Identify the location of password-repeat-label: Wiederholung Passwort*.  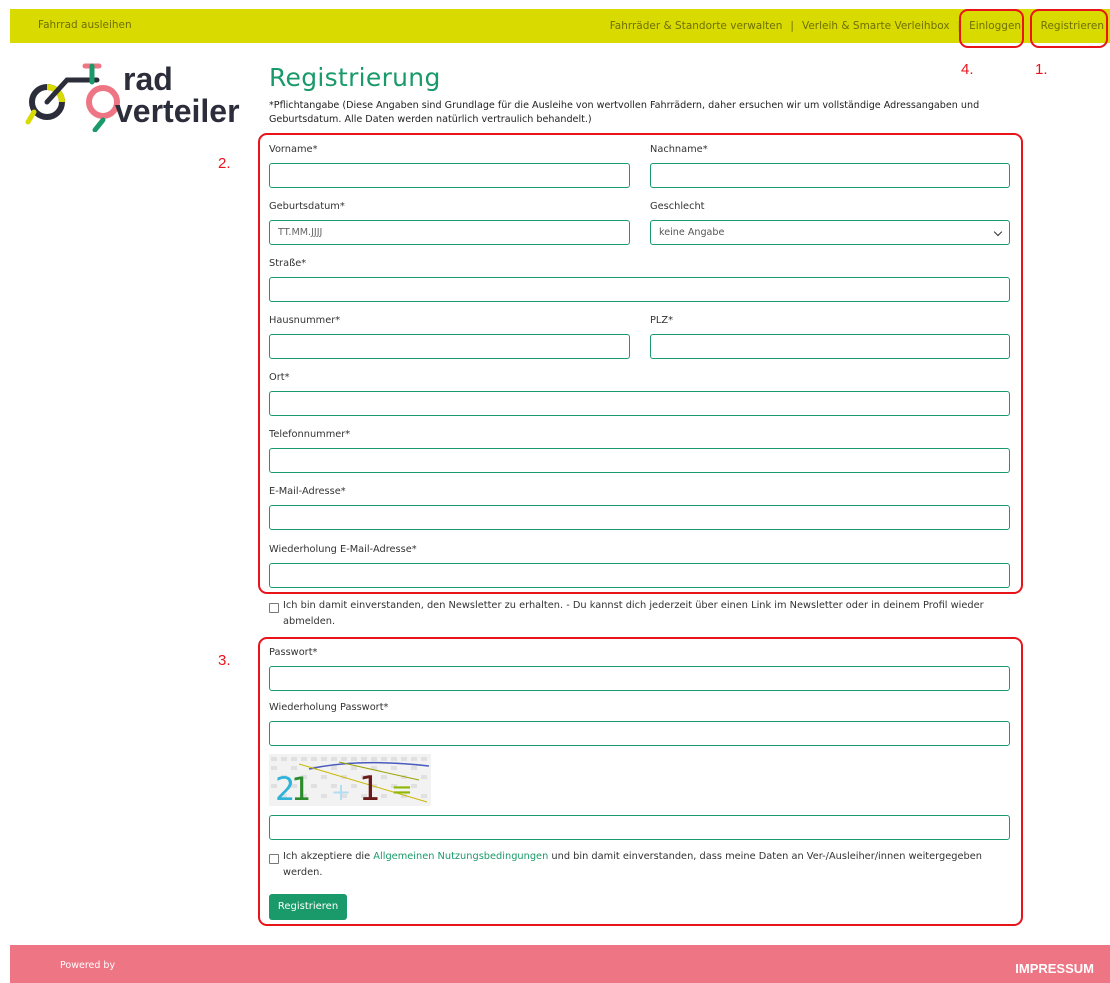
(329, 707).